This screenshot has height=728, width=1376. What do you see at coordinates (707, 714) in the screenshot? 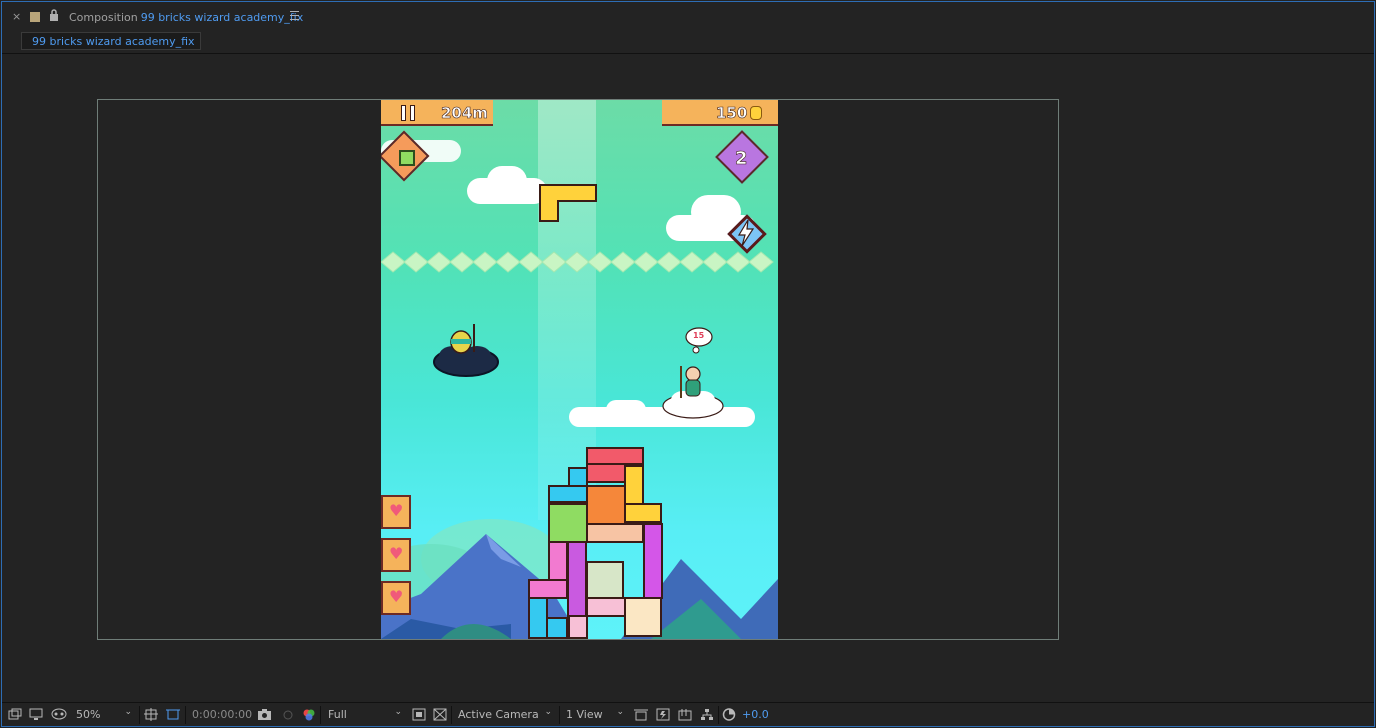
I see `flowchart-icon` at bounding box center [707, 714].